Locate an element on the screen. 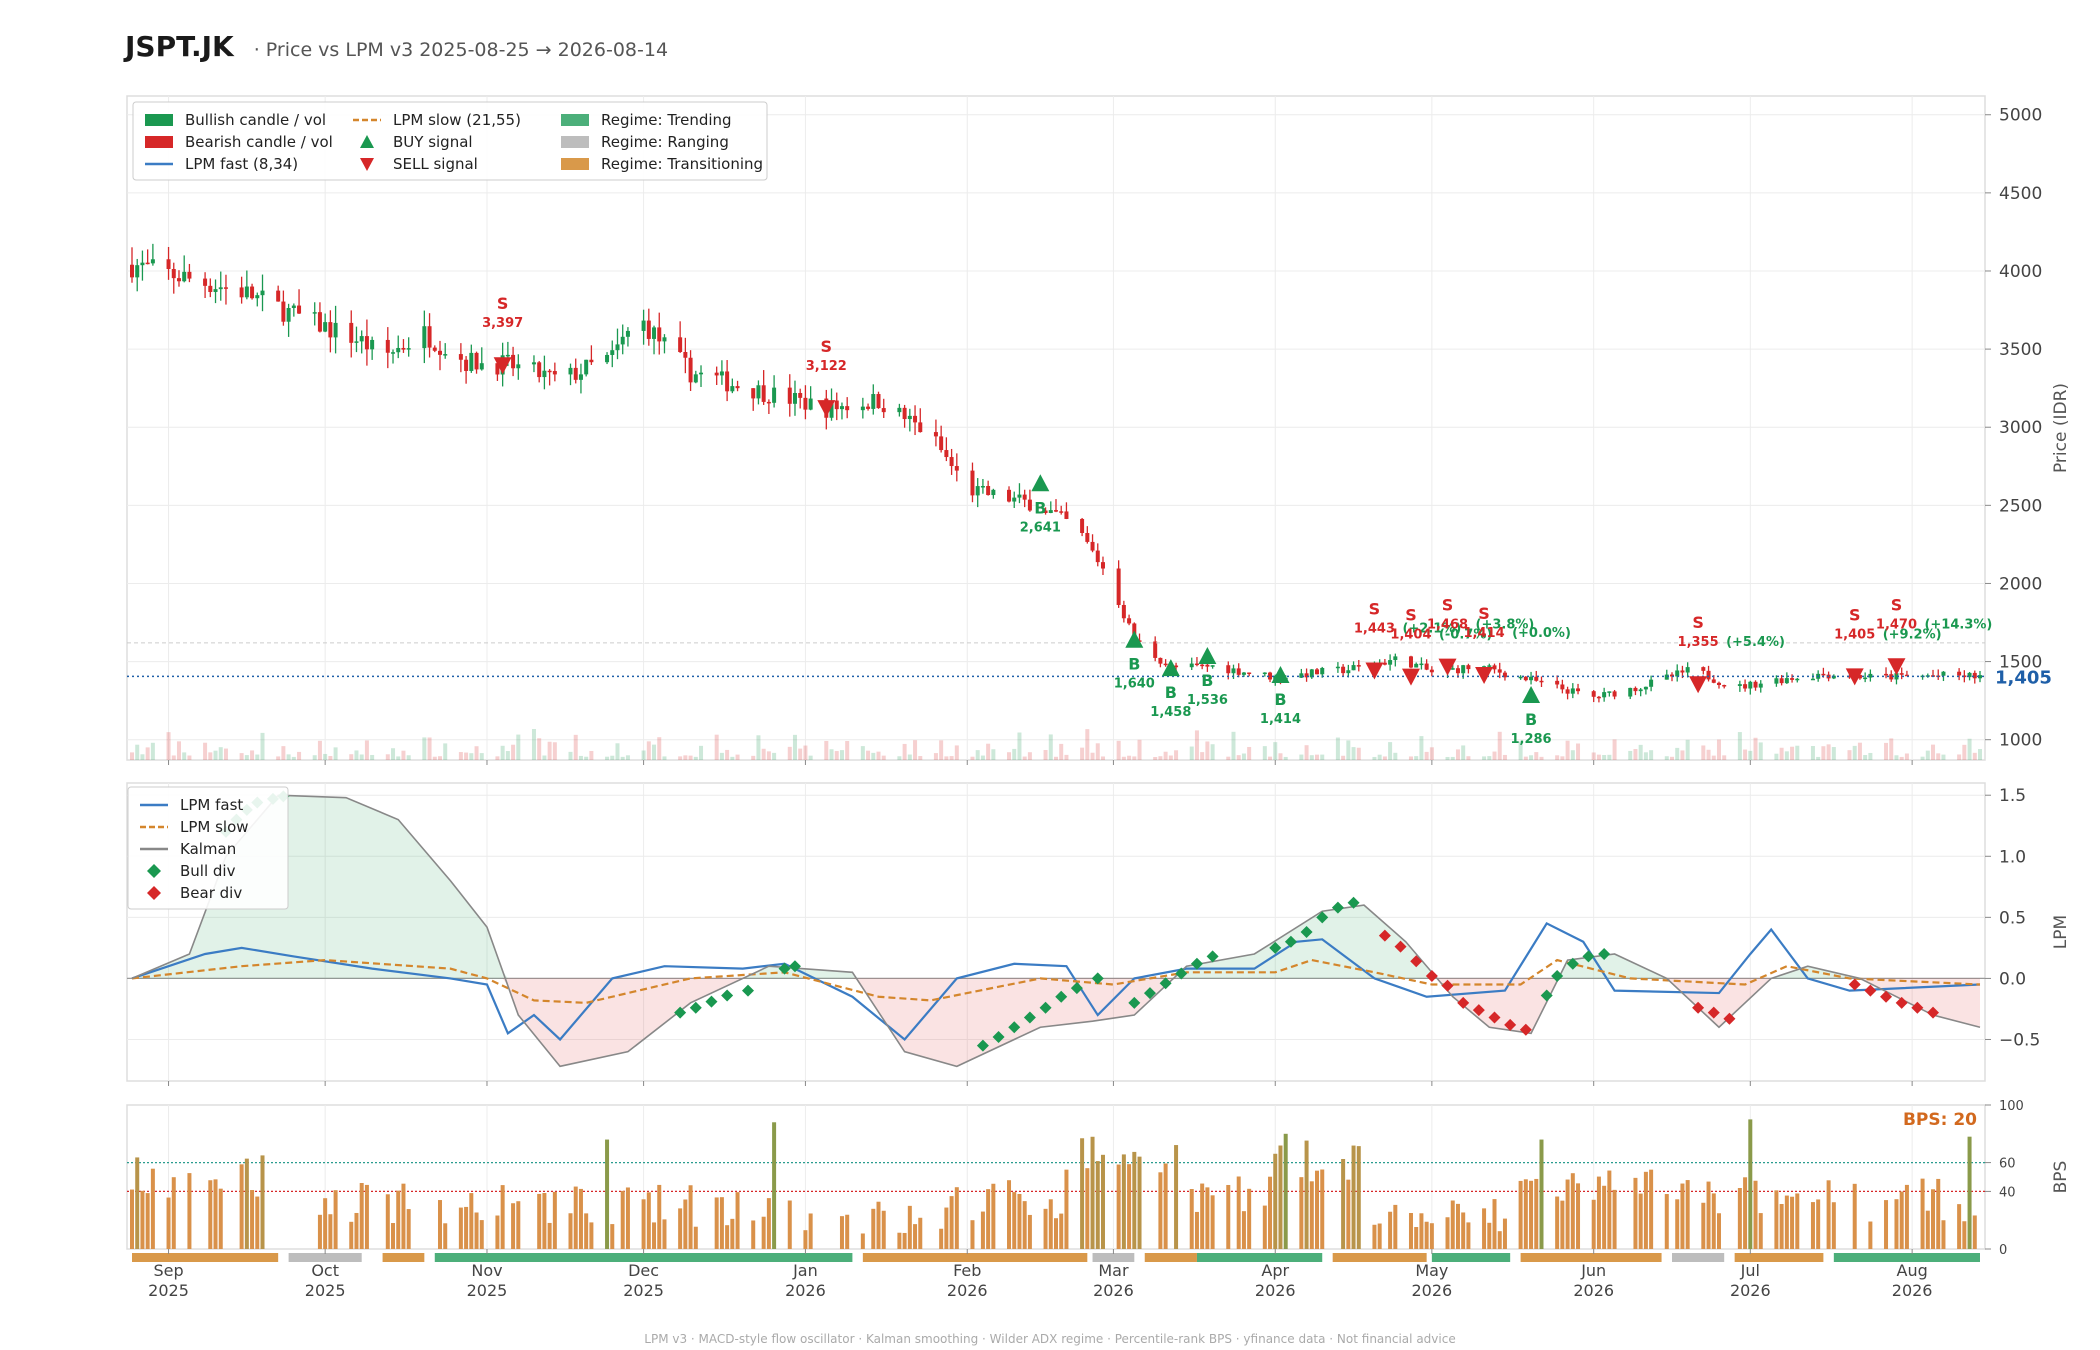  signal-price: 3,122 is located at coordinates (826, 366).